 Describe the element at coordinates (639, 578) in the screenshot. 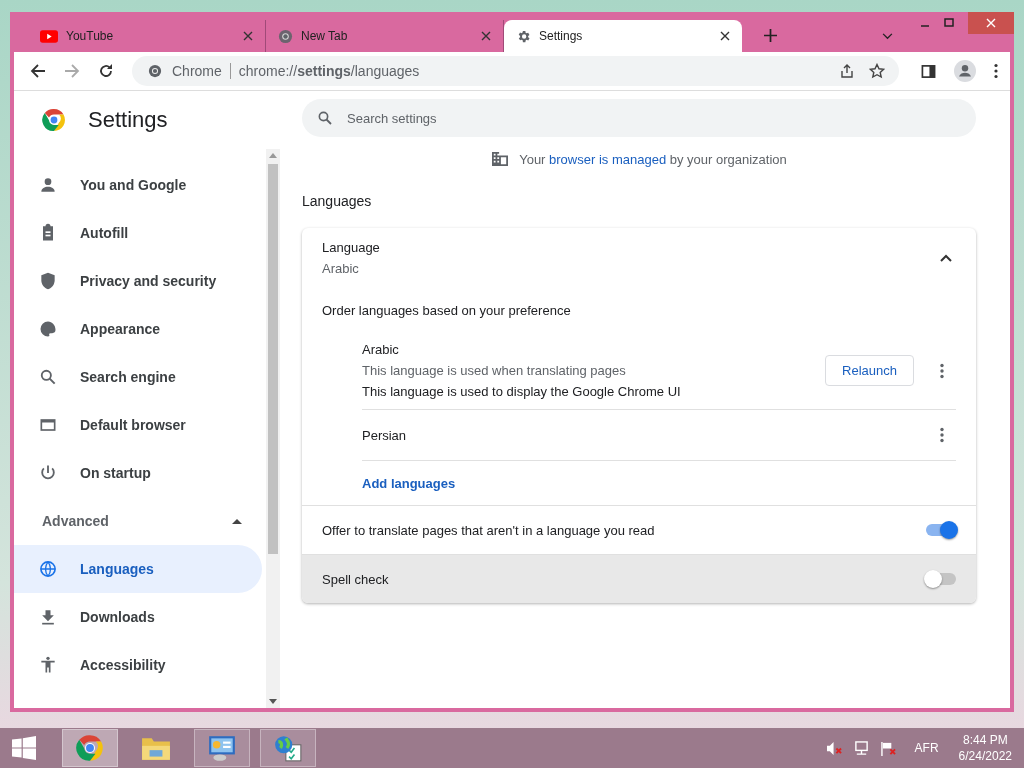

I see `setting-row: Spell check` at that location.